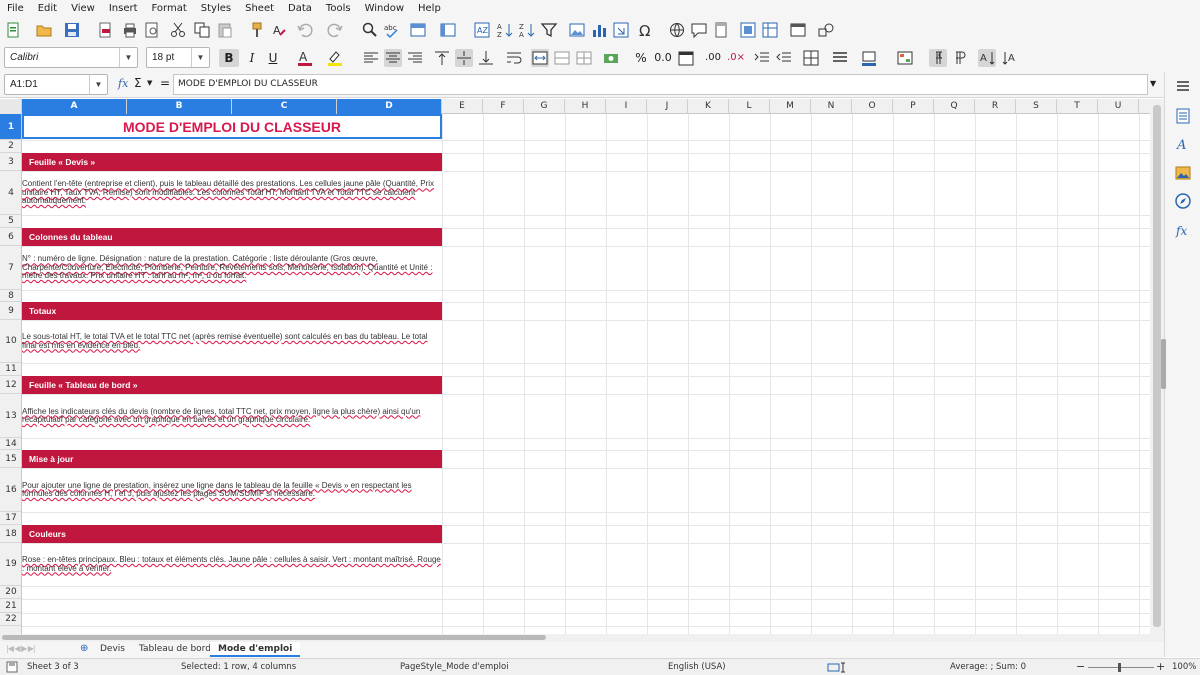 The width and height of the screenshot is (1200, 675). What do you see at coordinates (10, 296) in the screenshot?
I see `row-header: 8` at bounding box center [10, 296].